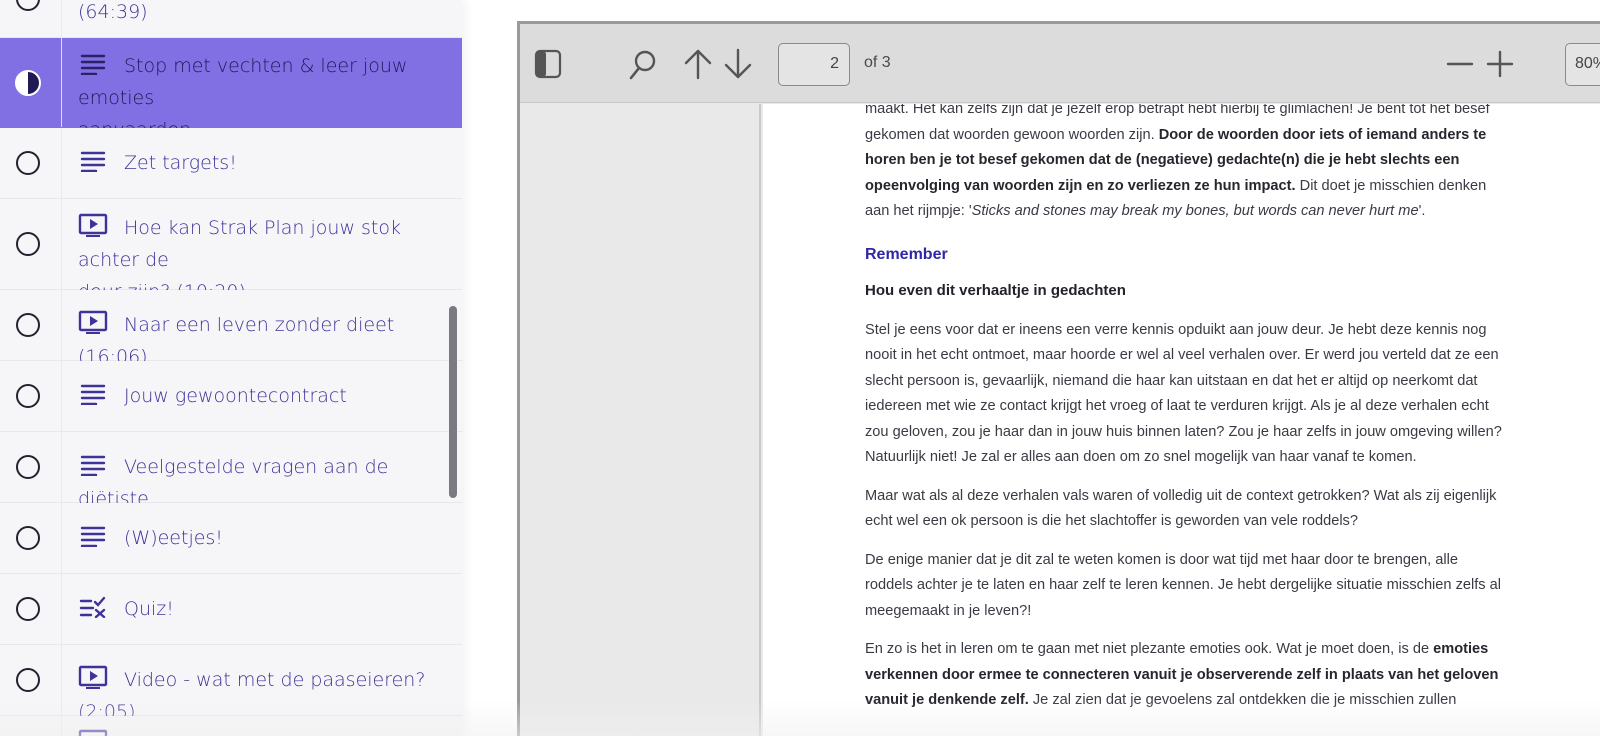  Describe the element at coordinates (268, 538) in the screenshot. I see `lesson-title: (W)eetjes!` at that location.